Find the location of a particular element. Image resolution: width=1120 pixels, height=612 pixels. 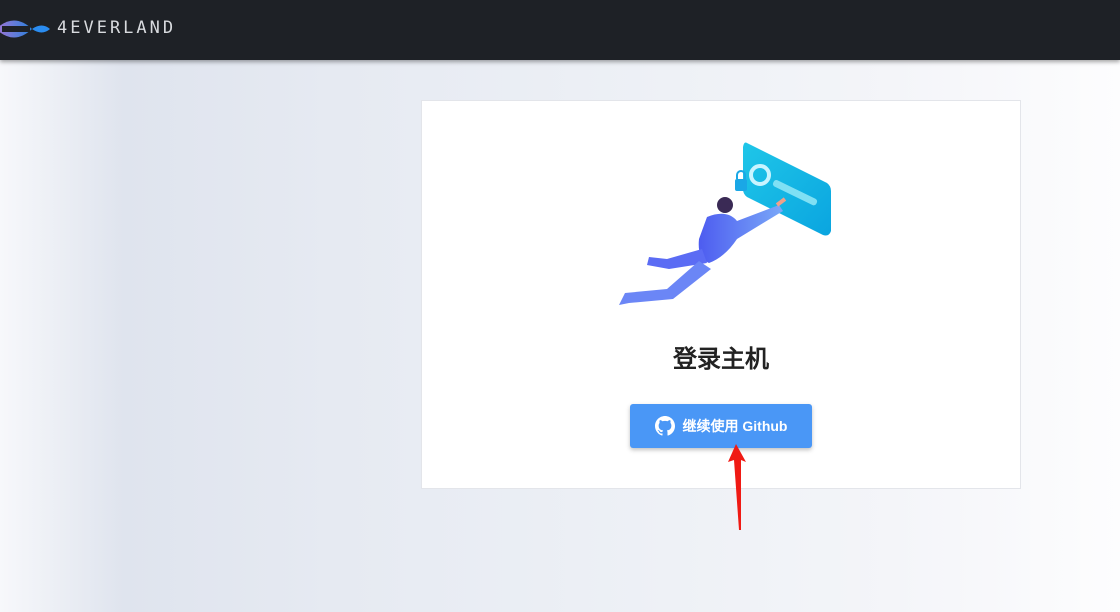

top-bar: 4EVERLAND is located at coordinates (560, 30).